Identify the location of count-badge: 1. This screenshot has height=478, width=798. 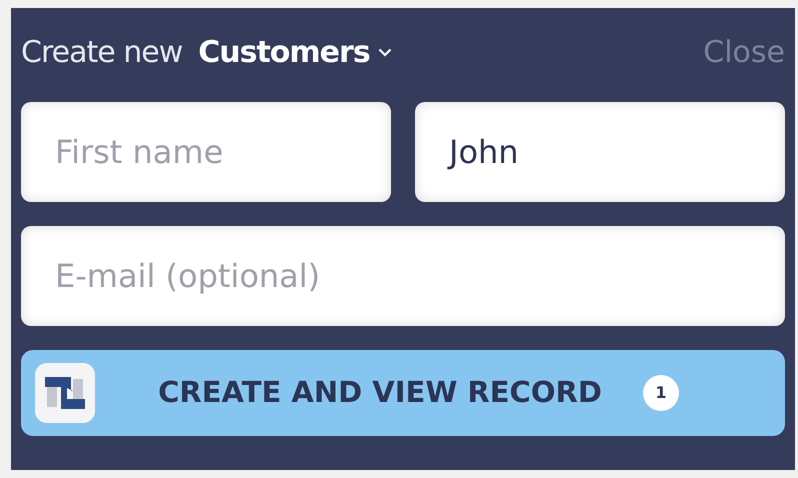
(661, 393).